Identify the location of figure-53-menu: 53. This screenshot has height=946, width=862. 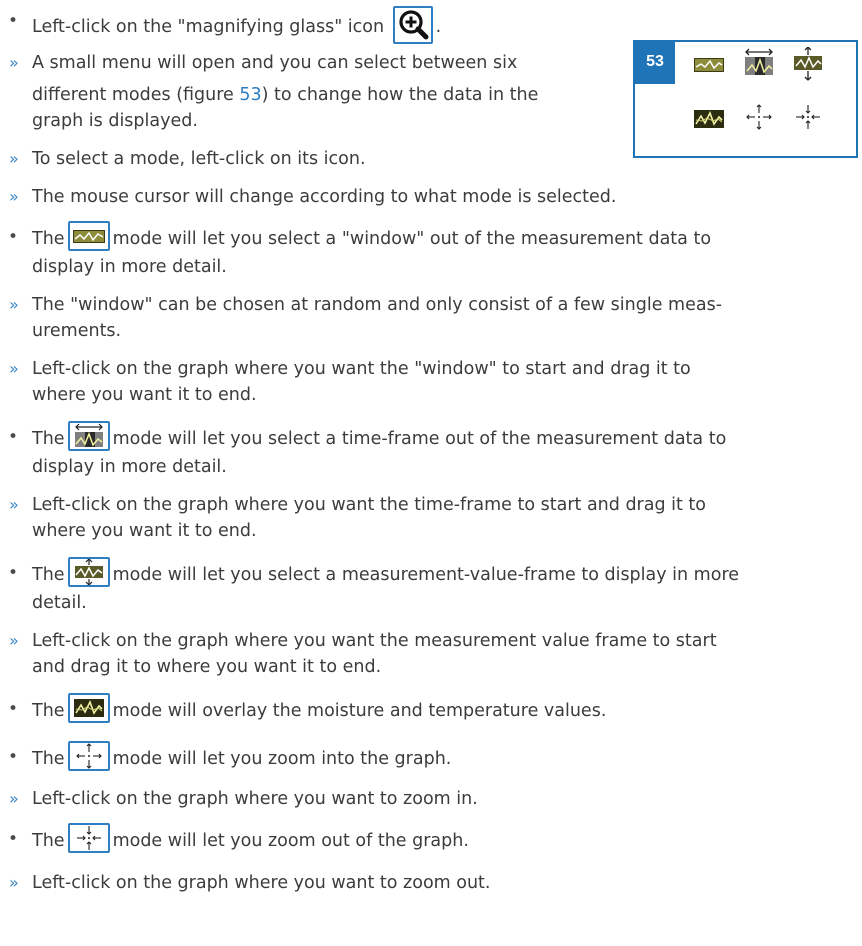
(745, 99).